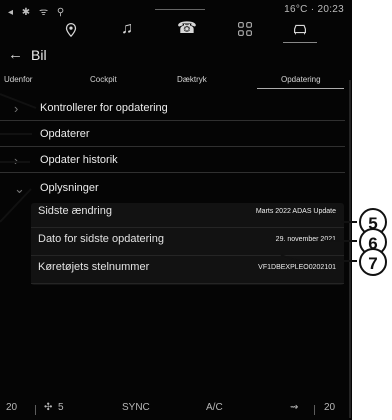 The image size is (392, 420). What do you see at coordinates (294, 407) in the screenshot?
I see `seat-heat-icon: ⇝` at bounding box center [294, 407].